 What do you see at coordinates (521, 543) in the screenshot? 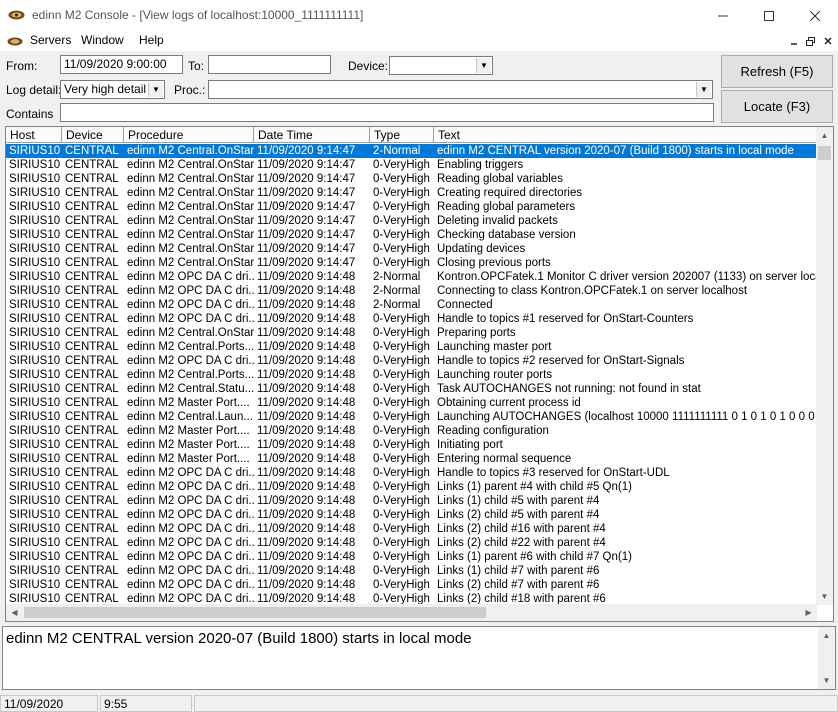
I see `cell-text: Links (2) child #22 with parent #4` at bounding box center [521, 543].